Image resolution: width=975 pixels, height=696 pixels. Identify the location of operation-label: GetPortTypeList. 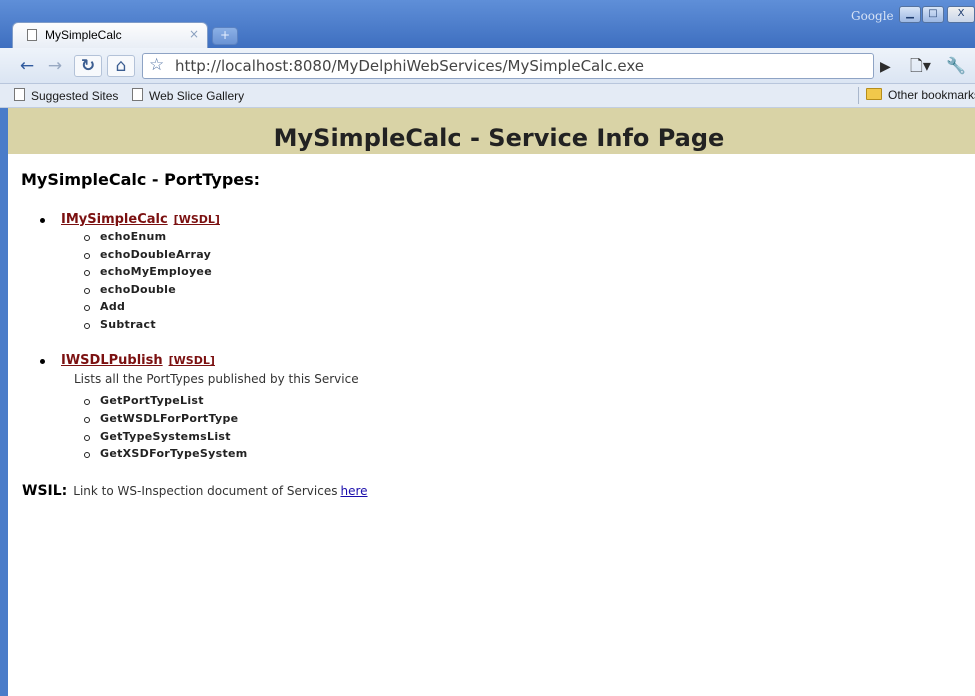
(152, 400).